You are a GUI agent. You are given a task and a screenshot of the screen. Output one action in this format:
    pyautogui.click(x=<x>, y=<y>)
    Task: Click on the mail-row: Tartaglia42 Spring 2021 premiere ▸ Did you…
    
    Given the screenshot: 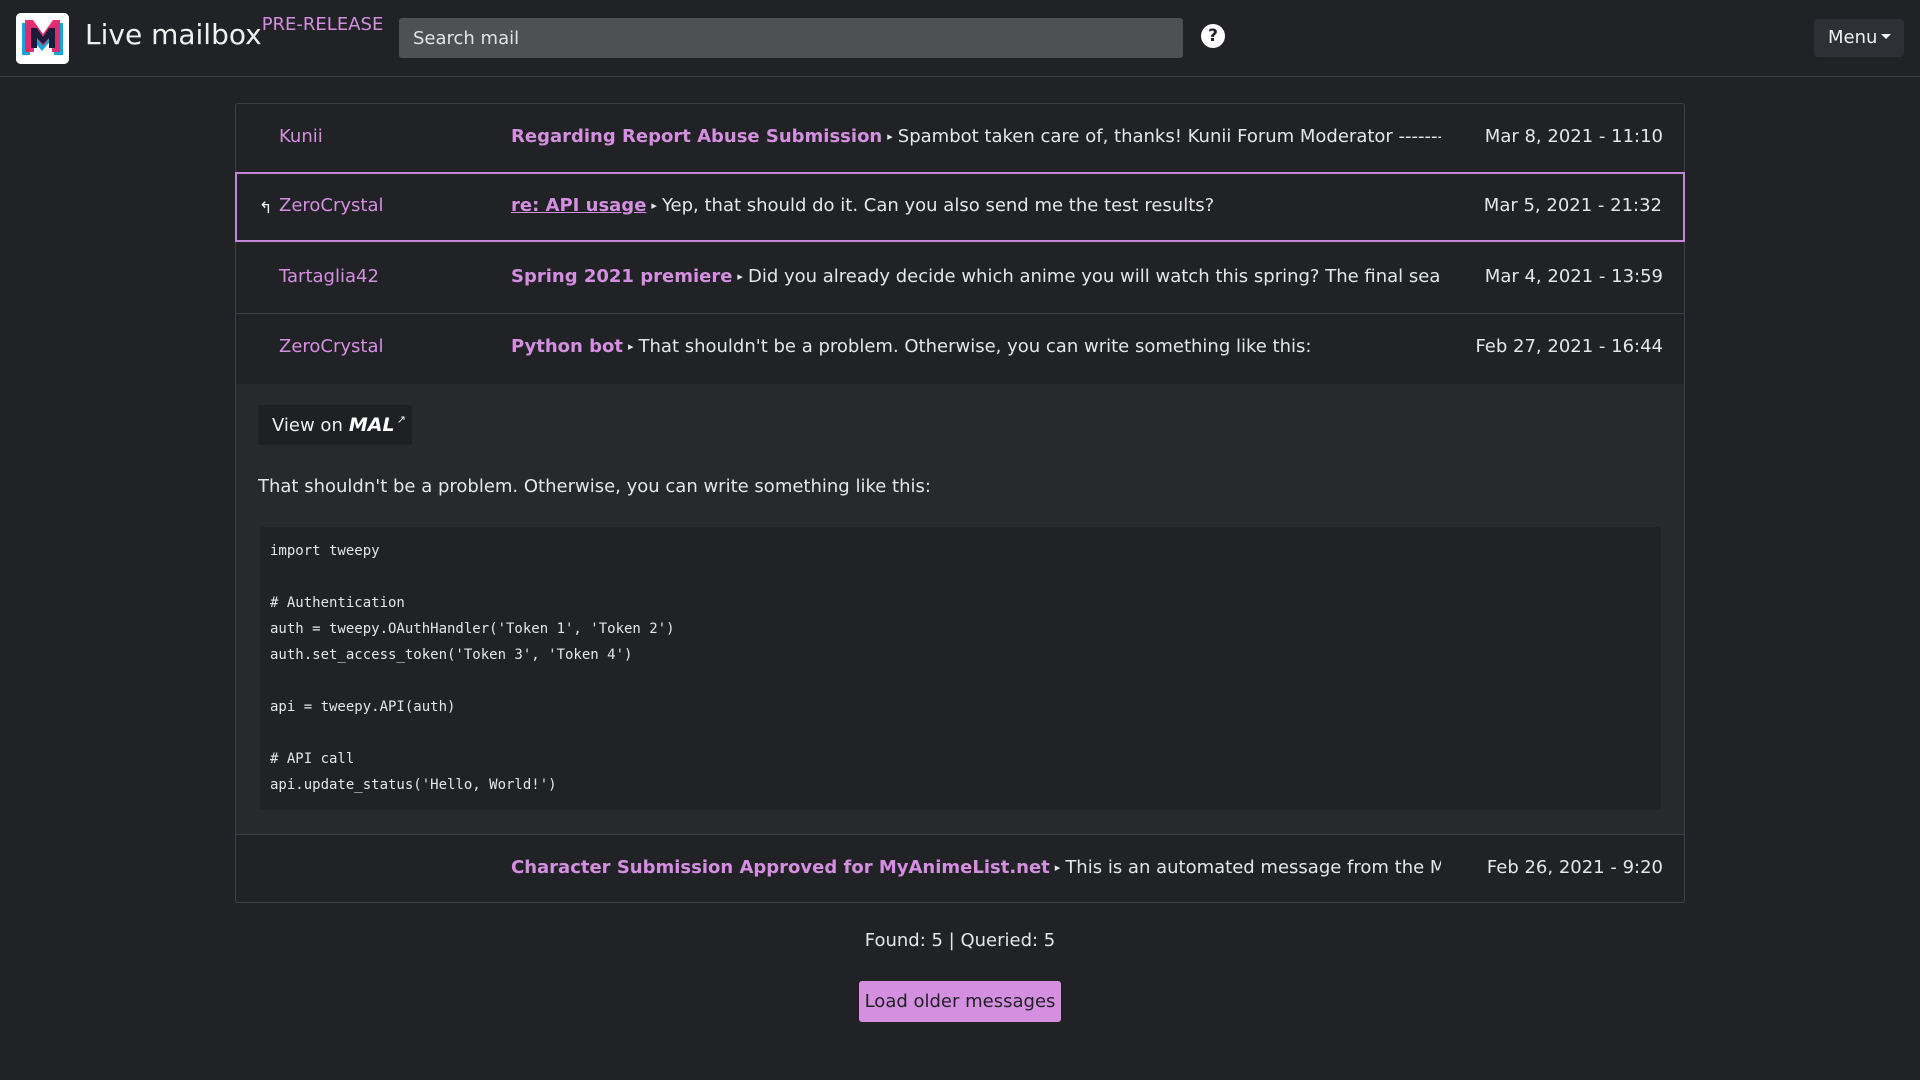 What is the action you would take?
    pyautogui.click(x=960, y=279)
    